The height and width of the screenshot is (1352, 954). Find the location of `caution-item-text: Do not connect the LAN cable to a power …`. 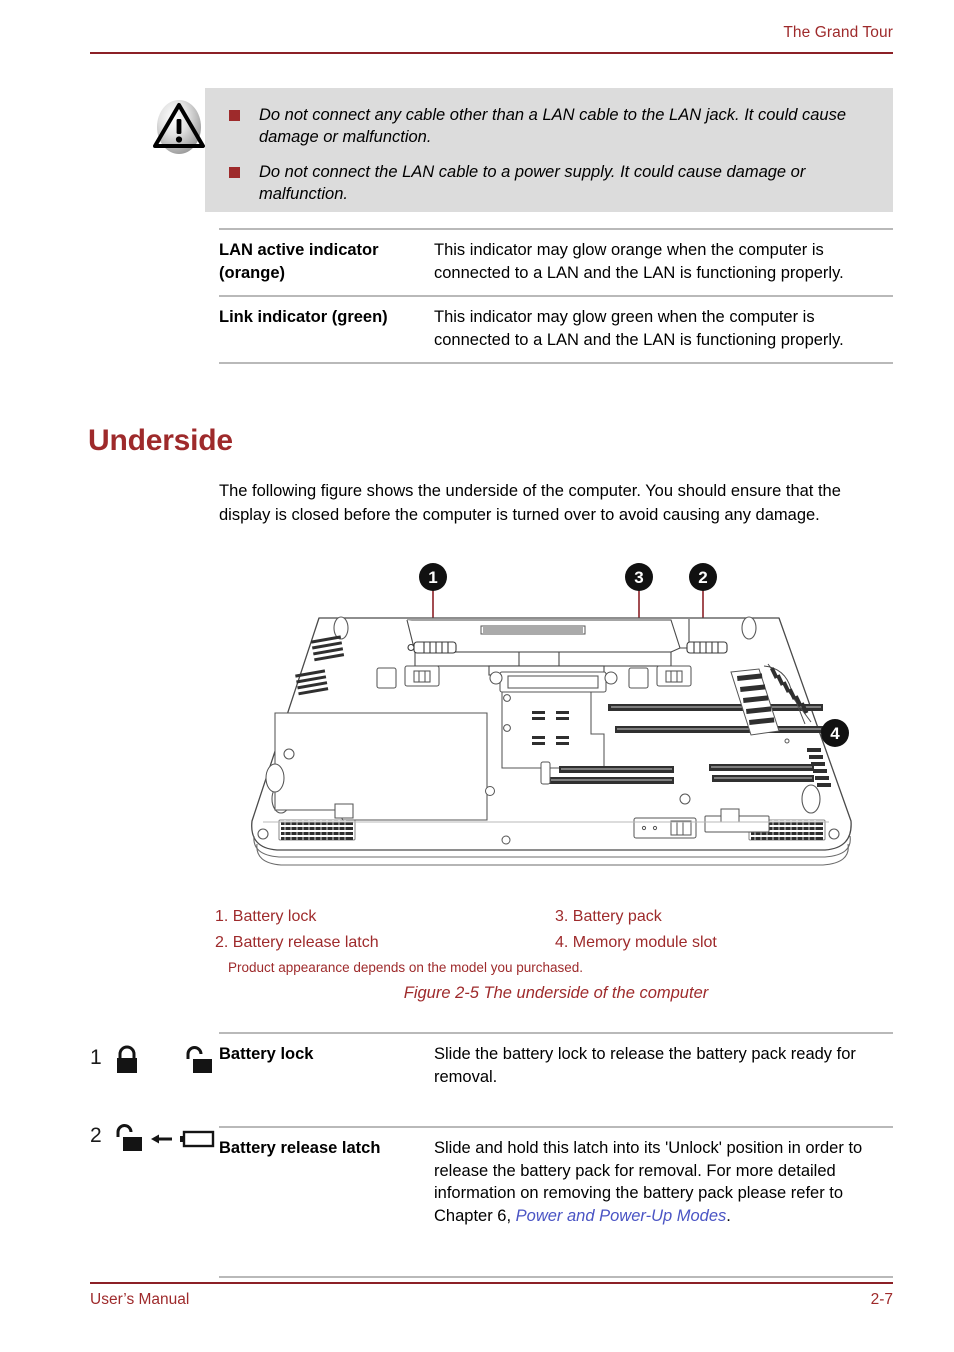

caution-item-text: Do not connect the LAN cable to a power … is located at coordinates (532, 183).